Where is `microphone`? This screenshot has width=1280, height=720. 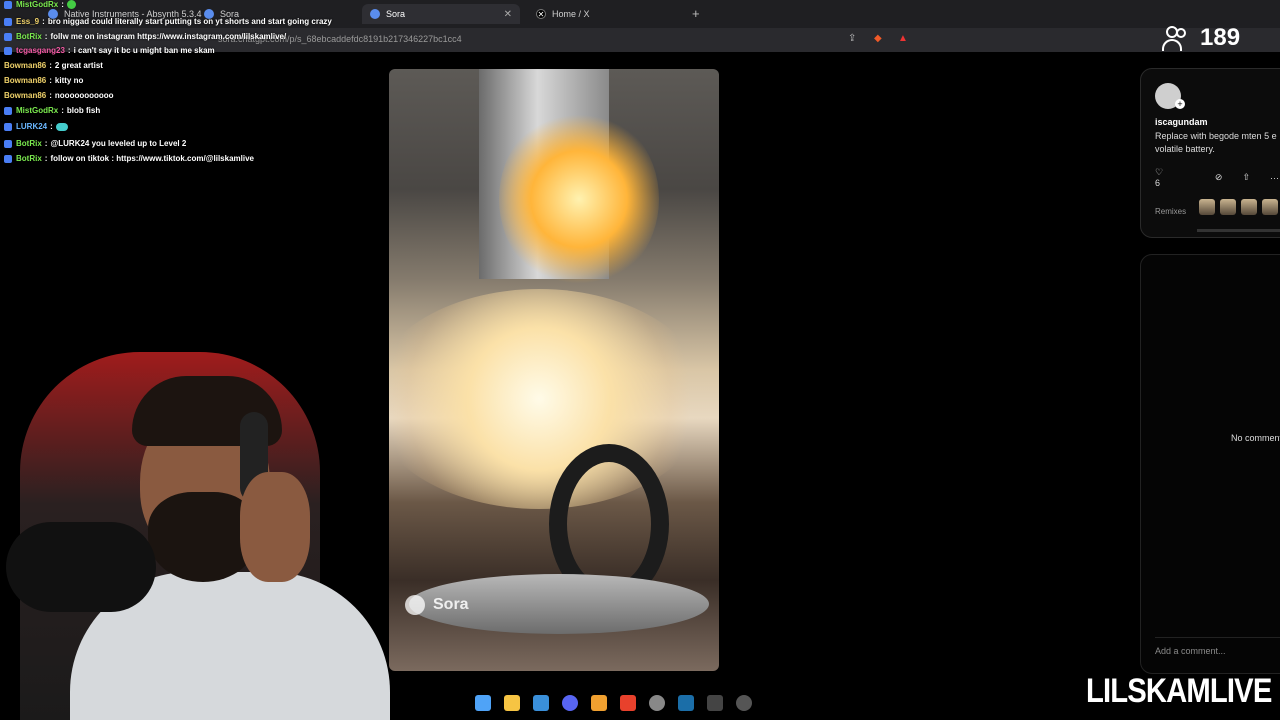
microphone is located at coordinates (81, 567).